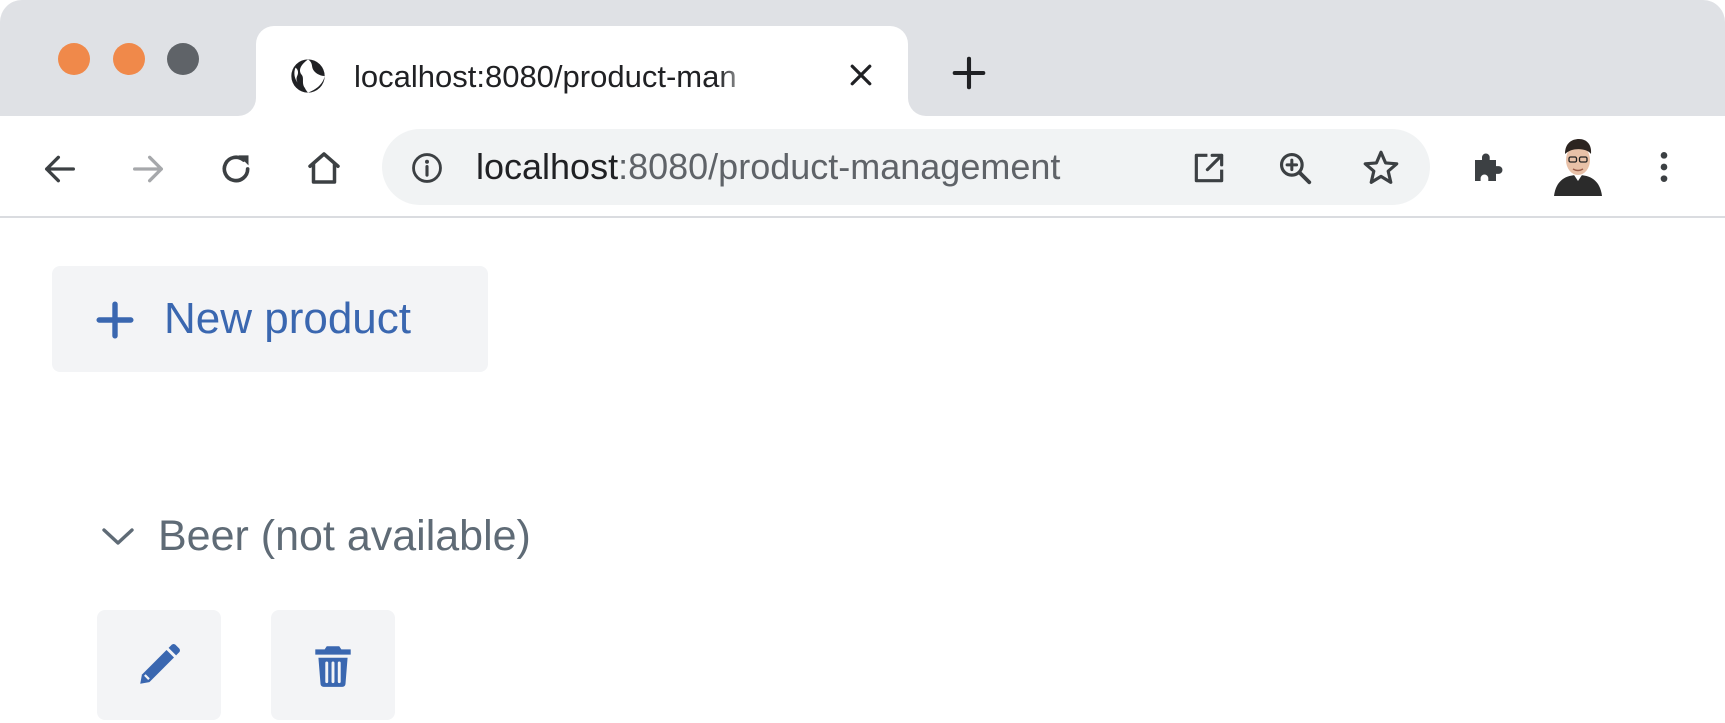  Describe the element at coordinates (74, 59) in the screenshot. I see `close-window-button` at that location.